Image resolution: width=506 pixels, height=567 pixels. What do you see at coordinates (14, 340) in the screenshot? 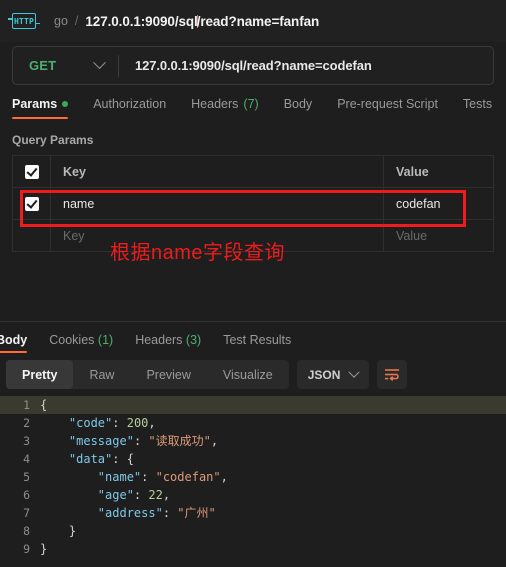
I see `response-tab-body-label: Body` at bounding box center [14, 340].